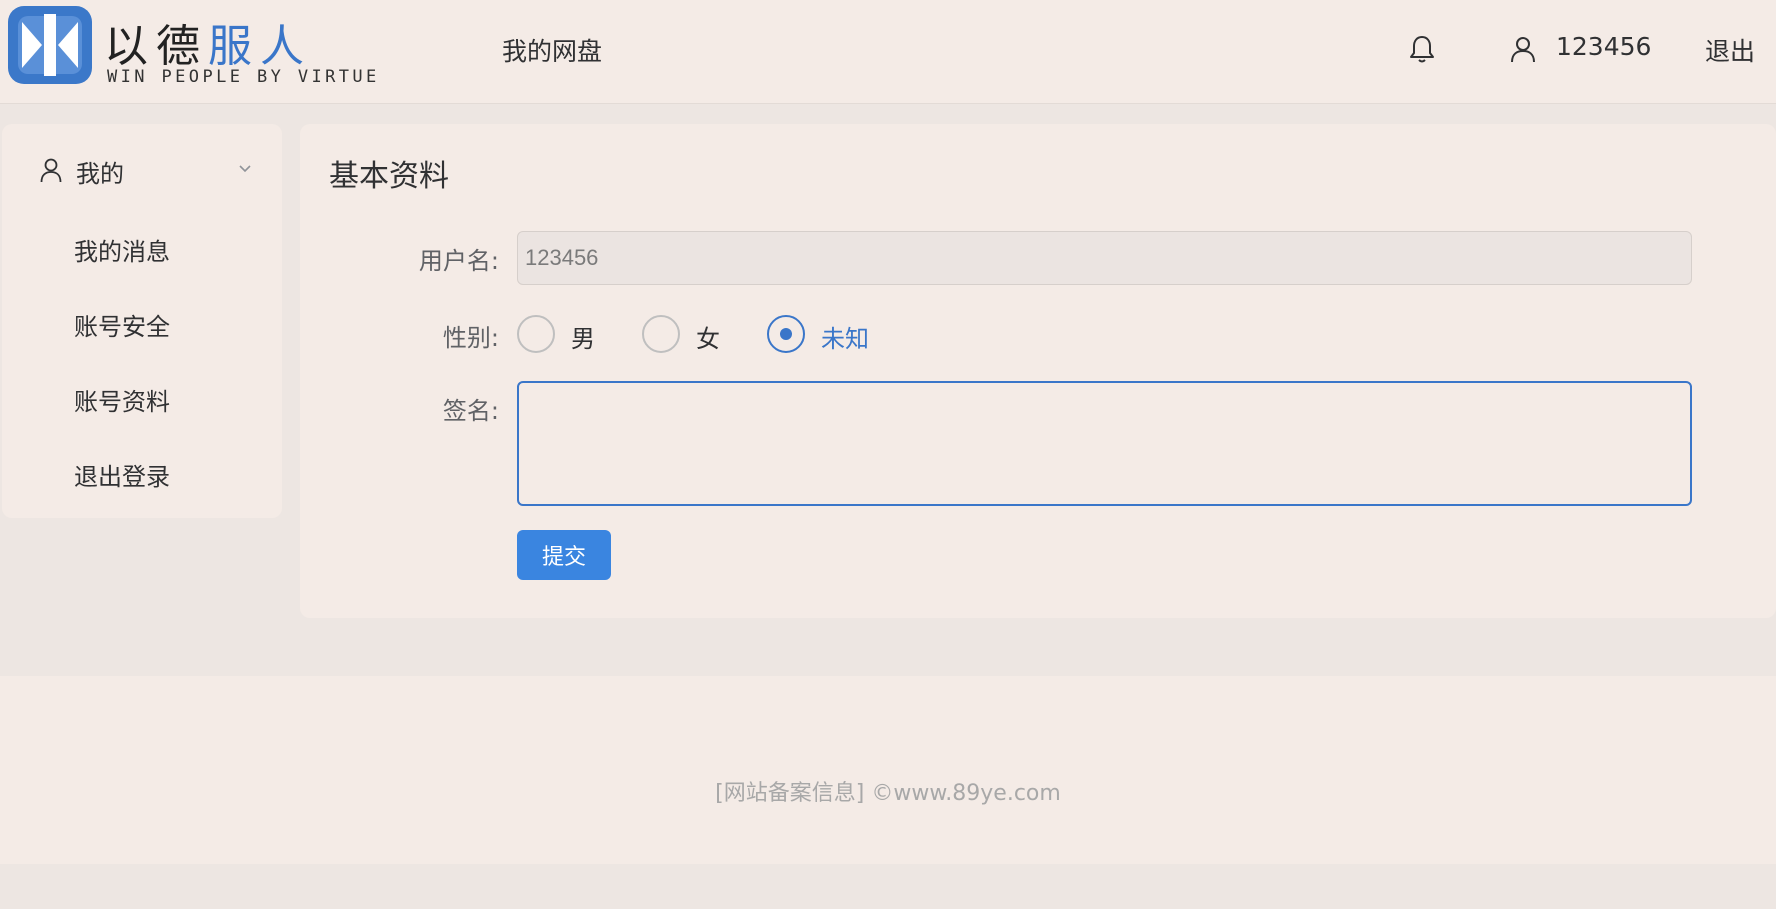 This screenshot has width=1776, height=909. I want to click on logout-link: 退出, so click(1730, 50).